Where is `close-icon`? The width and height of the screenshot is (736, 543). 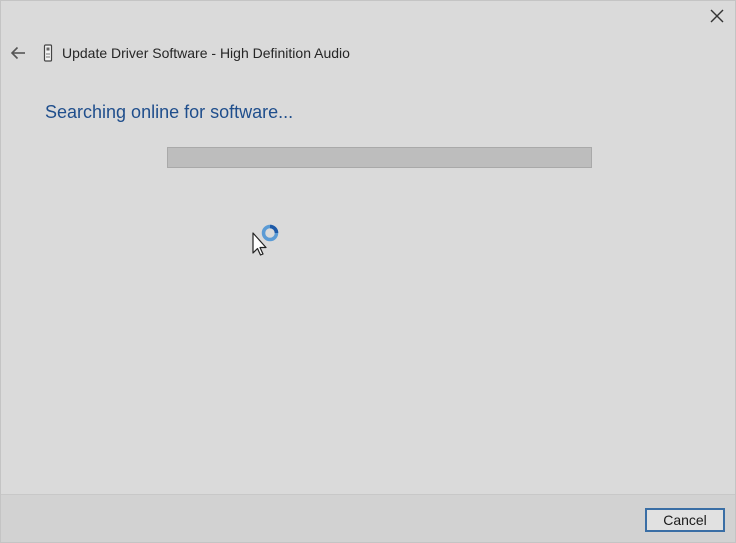
close-icon is located at coordinates (717, 16).